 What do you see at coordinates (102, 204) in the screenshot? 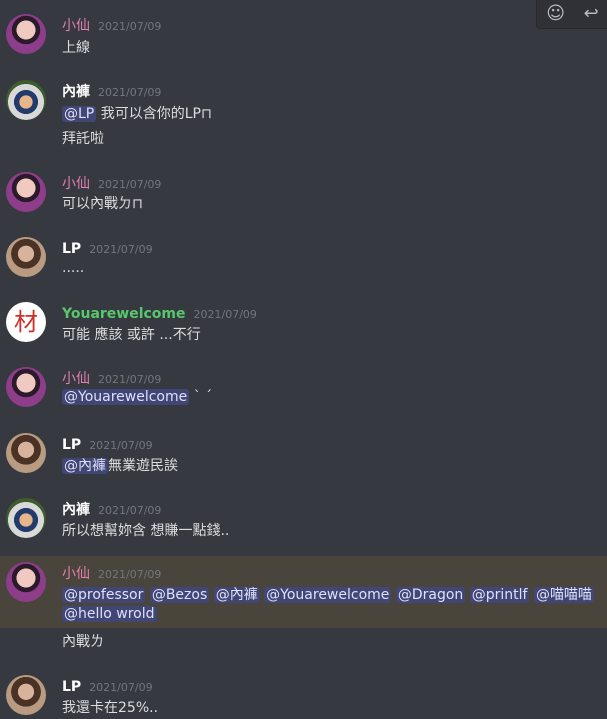
I see `message-text: 可以內戰ㄉ⊓` at bounding box center [102, 204].